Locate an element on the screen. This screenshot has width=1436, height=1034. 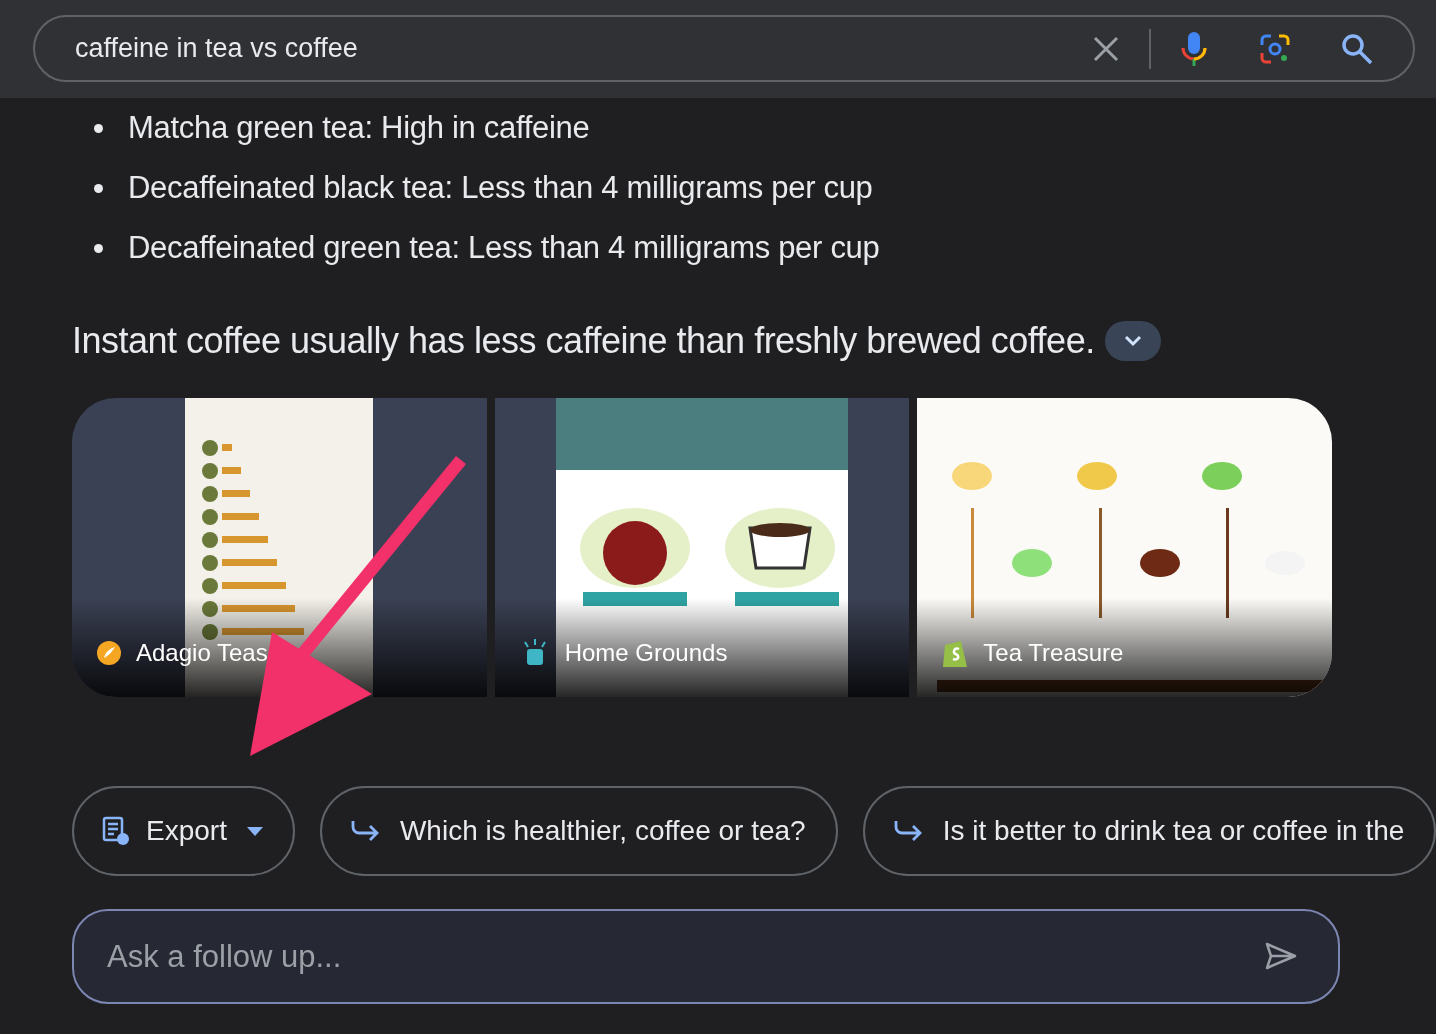
image-card: Adagio Teas is located at coordinates (279, 547).